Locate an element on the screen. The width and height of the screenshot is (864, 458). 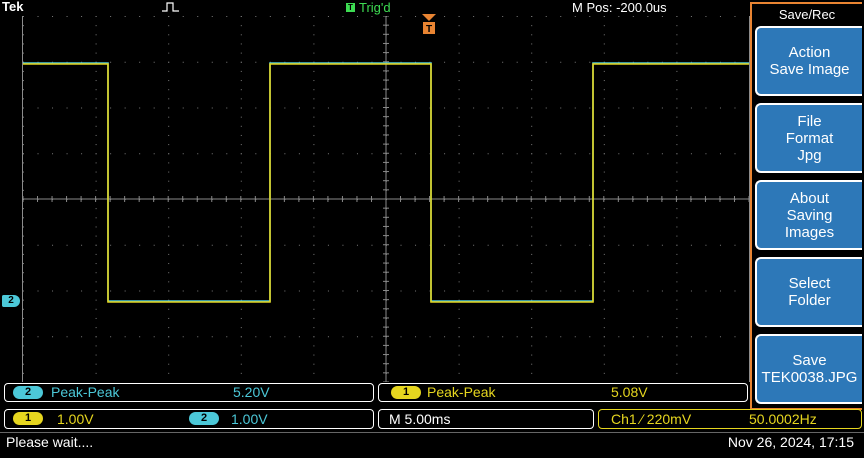
button-label-line: Select is located at coordinates (809, 283).